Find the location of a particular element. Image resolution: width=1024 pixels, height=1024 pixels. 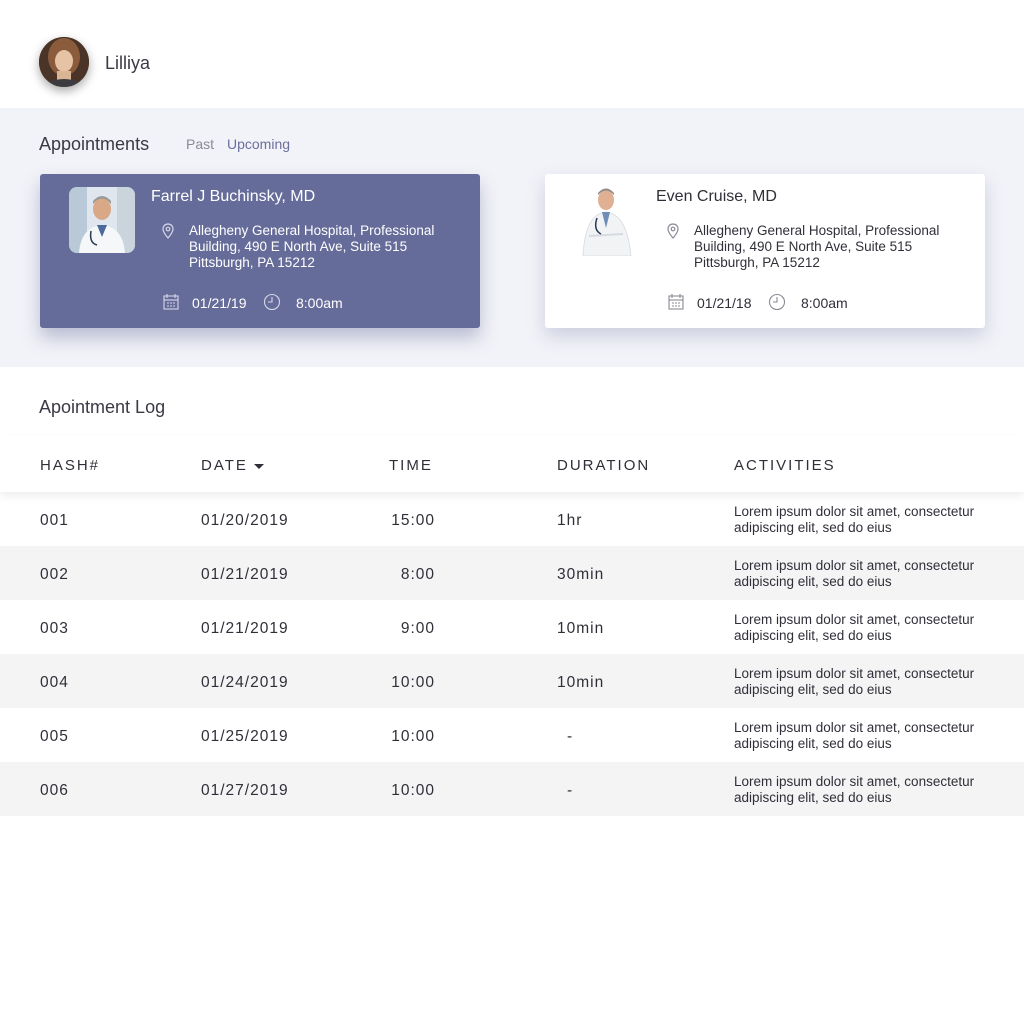

cell-hash: 006 is located at coordinates (54, 790).